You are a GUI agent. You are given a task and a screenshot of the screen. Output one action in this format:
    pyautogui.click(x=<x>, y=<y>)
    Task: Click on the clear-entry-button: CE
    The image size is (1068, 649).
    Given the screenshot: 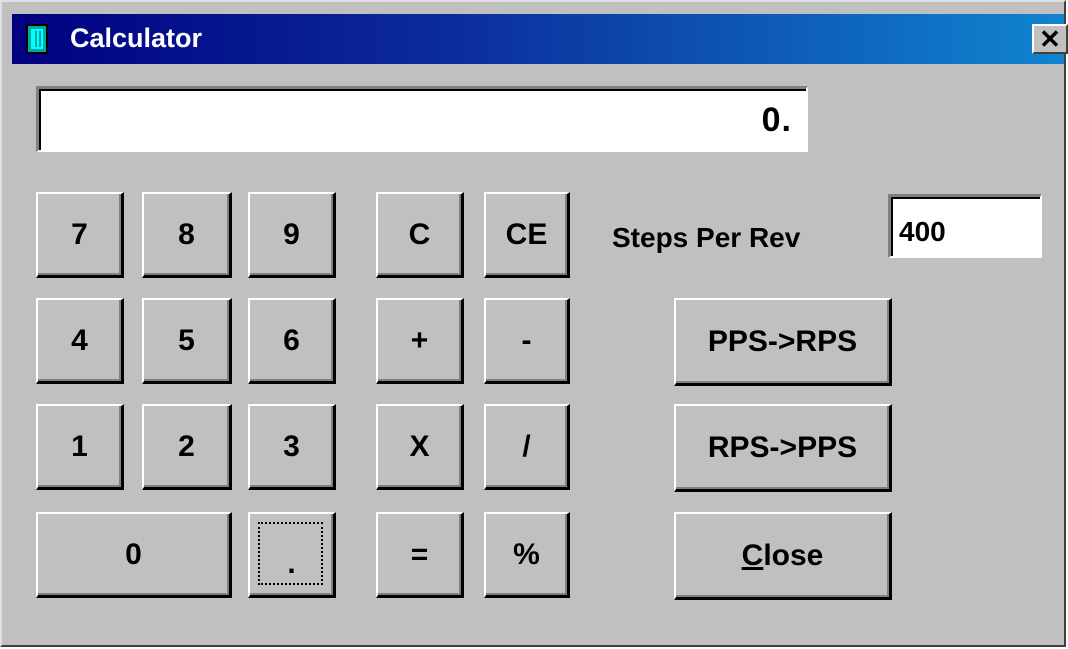 What is the action you would take?
    pyautogui.click(x=527, y=235)
    